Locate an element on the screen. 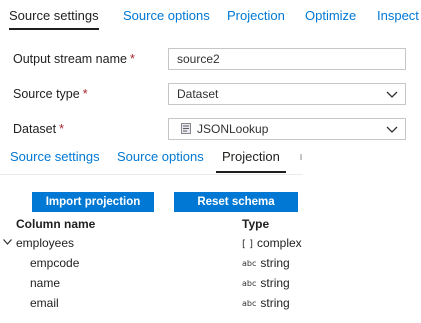 This screenshot has height=323, width=421. reset-schema-button: Reset schema is located at coordinates (236, 202).